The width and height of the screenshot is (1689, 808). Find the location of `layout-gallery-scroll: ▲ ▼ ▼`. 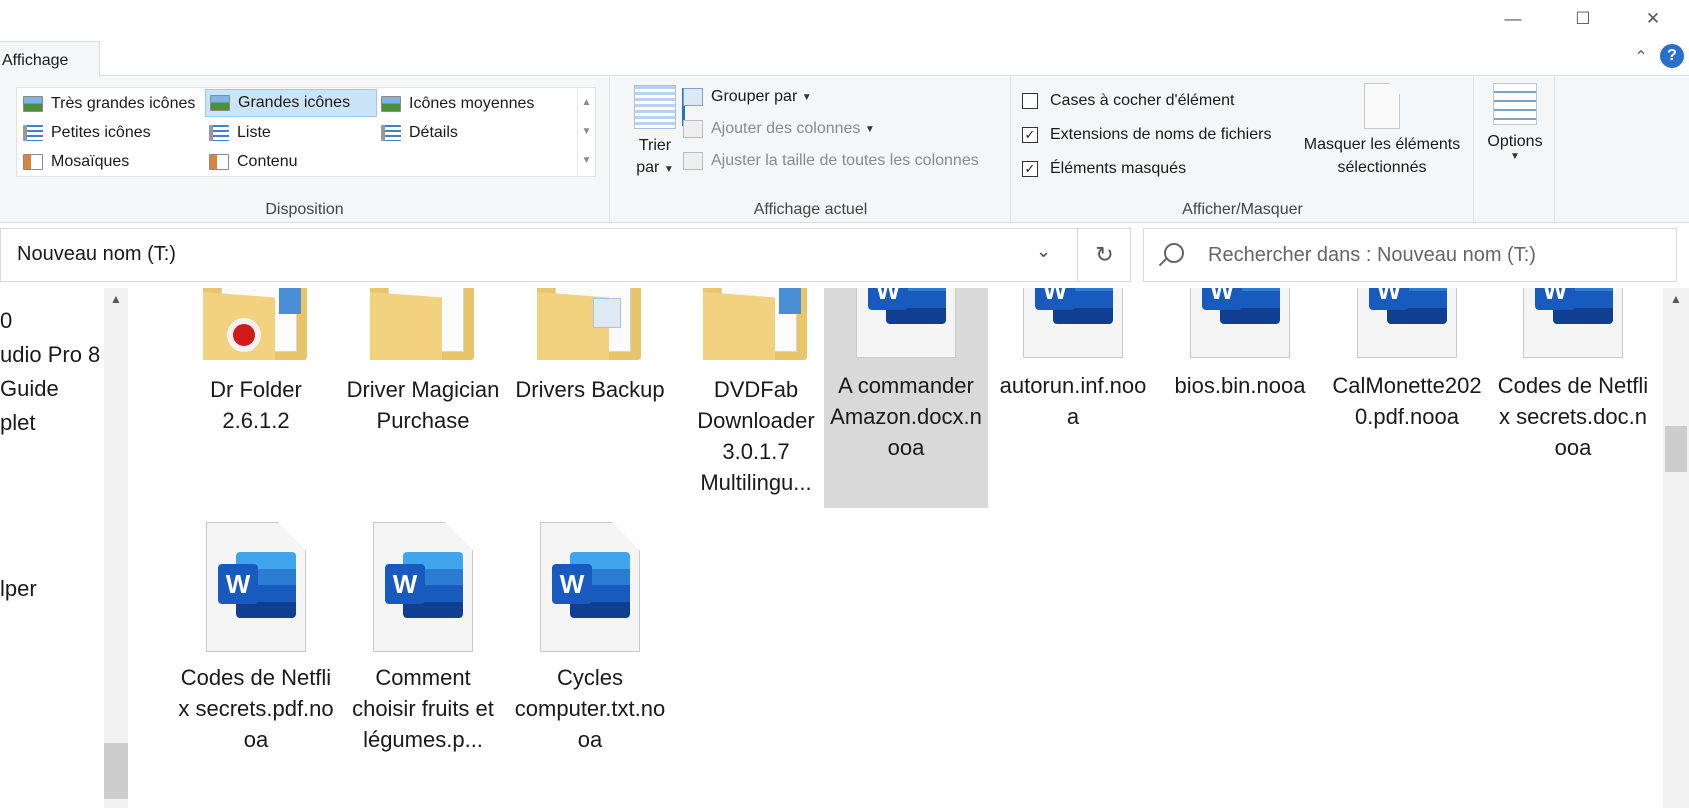

layout-gallery-scroll: ▲ ▼ ▼ is located at coordinates (586, 132).